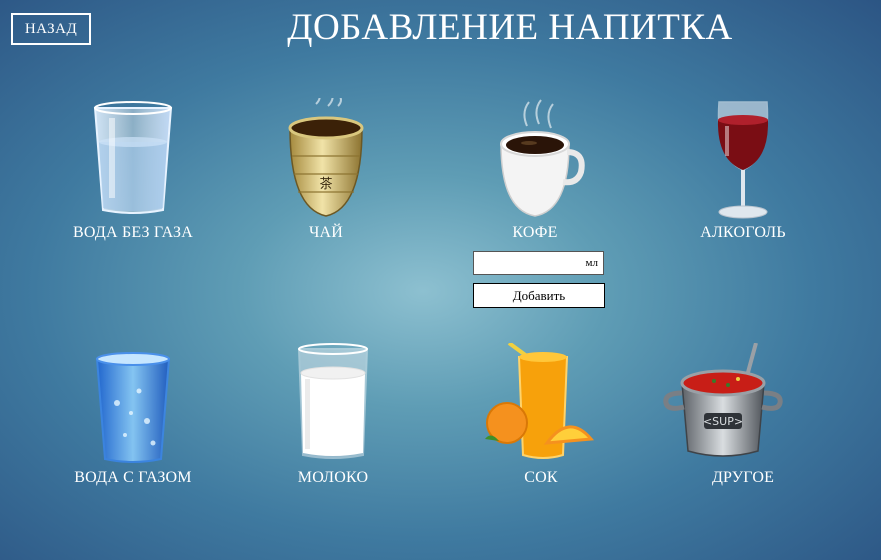 The image size is (881, 560). Describe the element at coordinates (333, 477) in the screenshot. I see `drink-label: МОЛОКО` at that location.